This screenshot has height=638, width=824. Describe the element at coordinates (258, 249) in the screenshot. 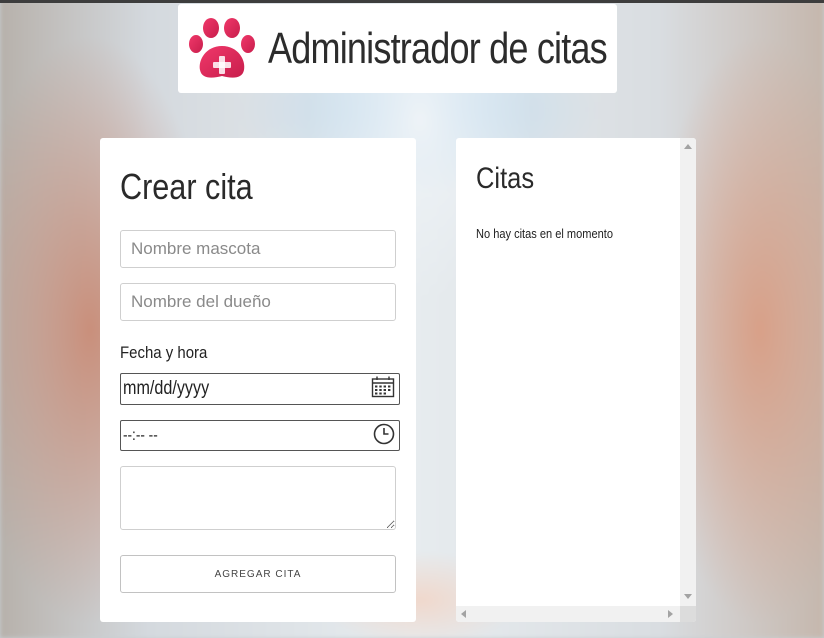

I see `pet-name-input` at that location.